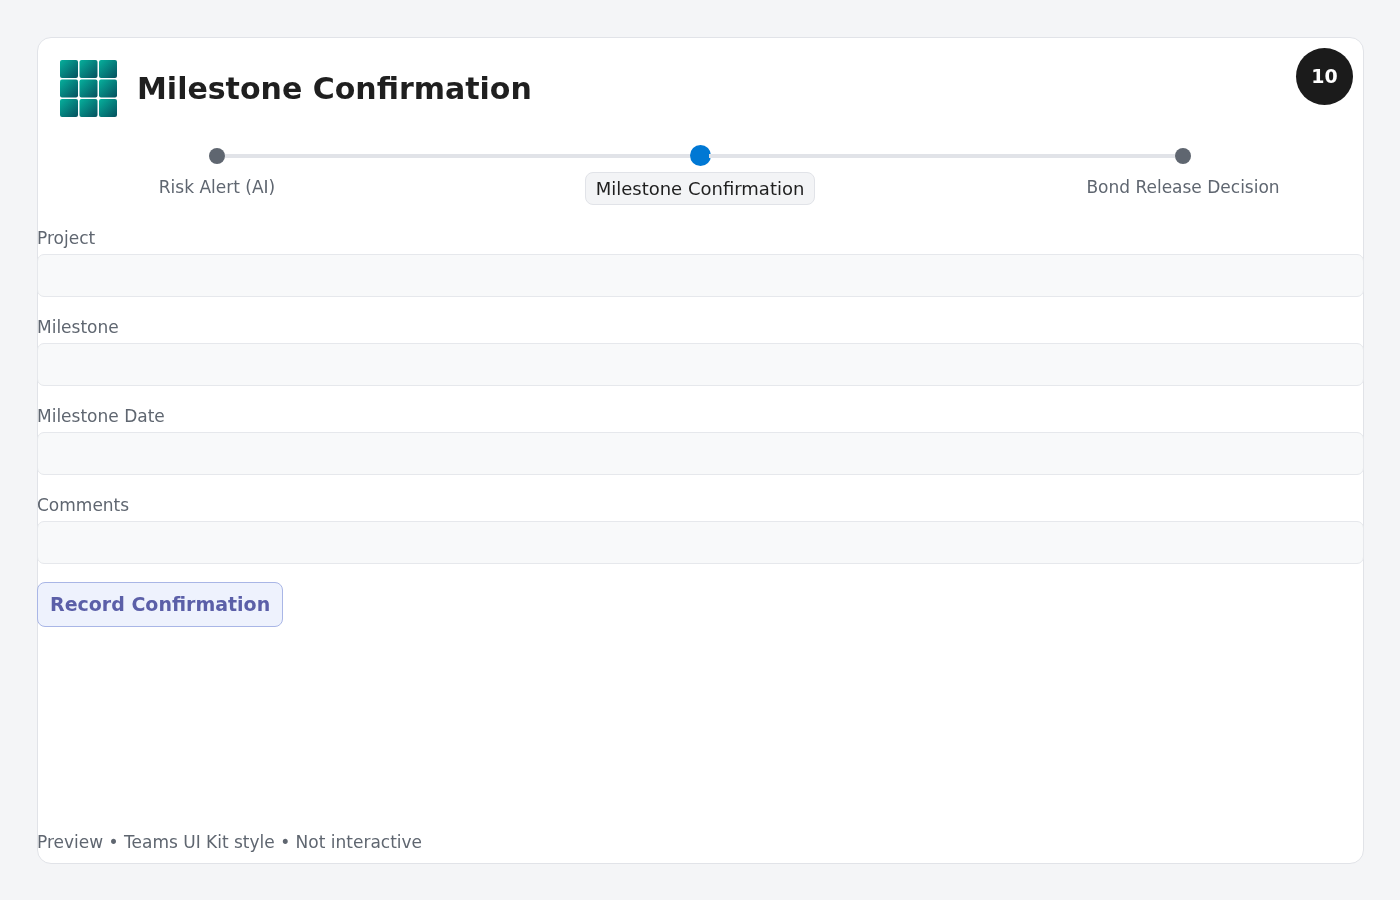  What do you see at coordinates (217, 188) in the screenshot?
I see `step-label: Risk Alert (AI)` at bounding box center [217, 188].